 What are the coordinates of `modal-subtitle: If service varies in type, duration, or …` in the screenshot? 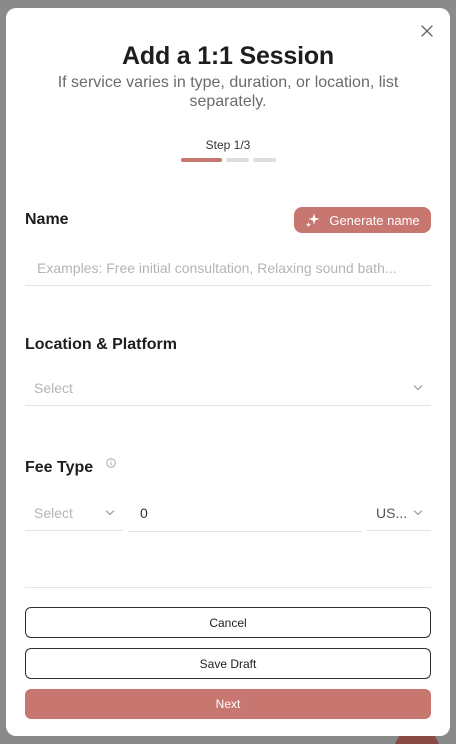 It's located at (228, 92).